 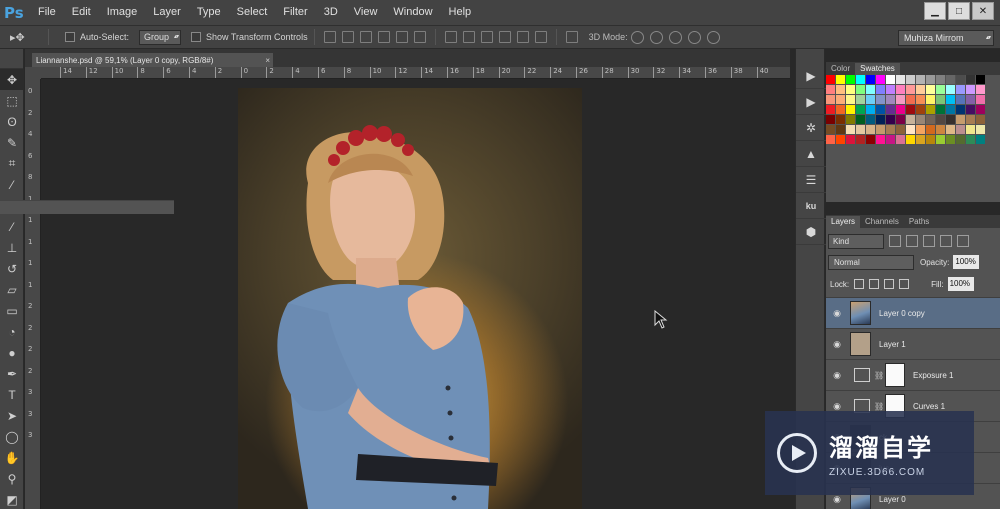 I want to click on align-top-icon, so click(x=329, y=37).